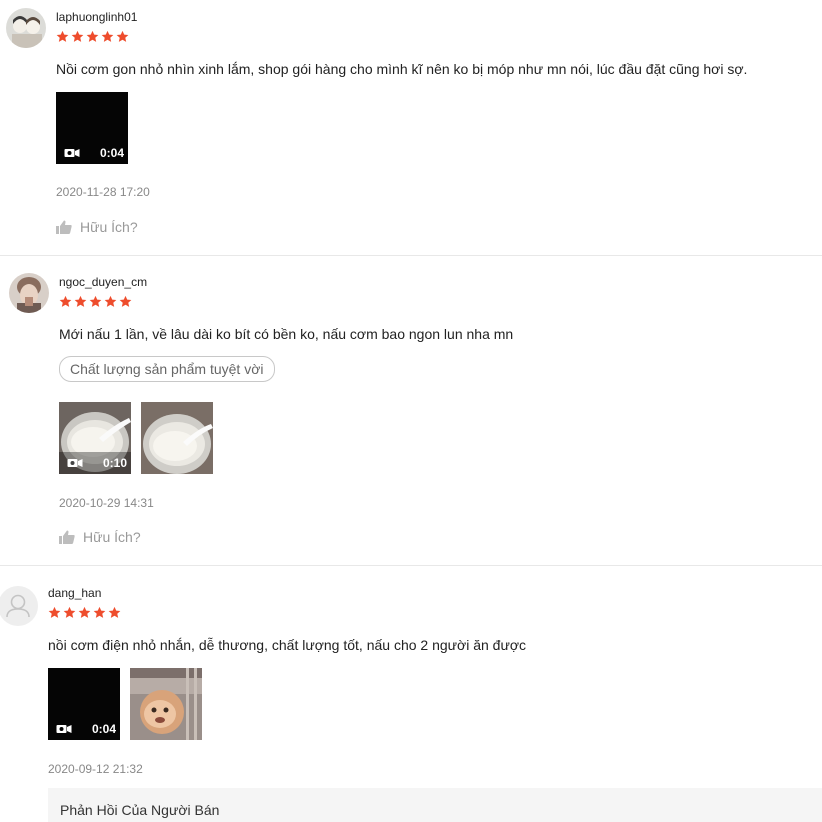 This screenshot has width=822, height=822. Describe the element at coordinates (106, 503) in the screenshot. I see `review-timestamp: 2020-10-29 14:31` at that location.